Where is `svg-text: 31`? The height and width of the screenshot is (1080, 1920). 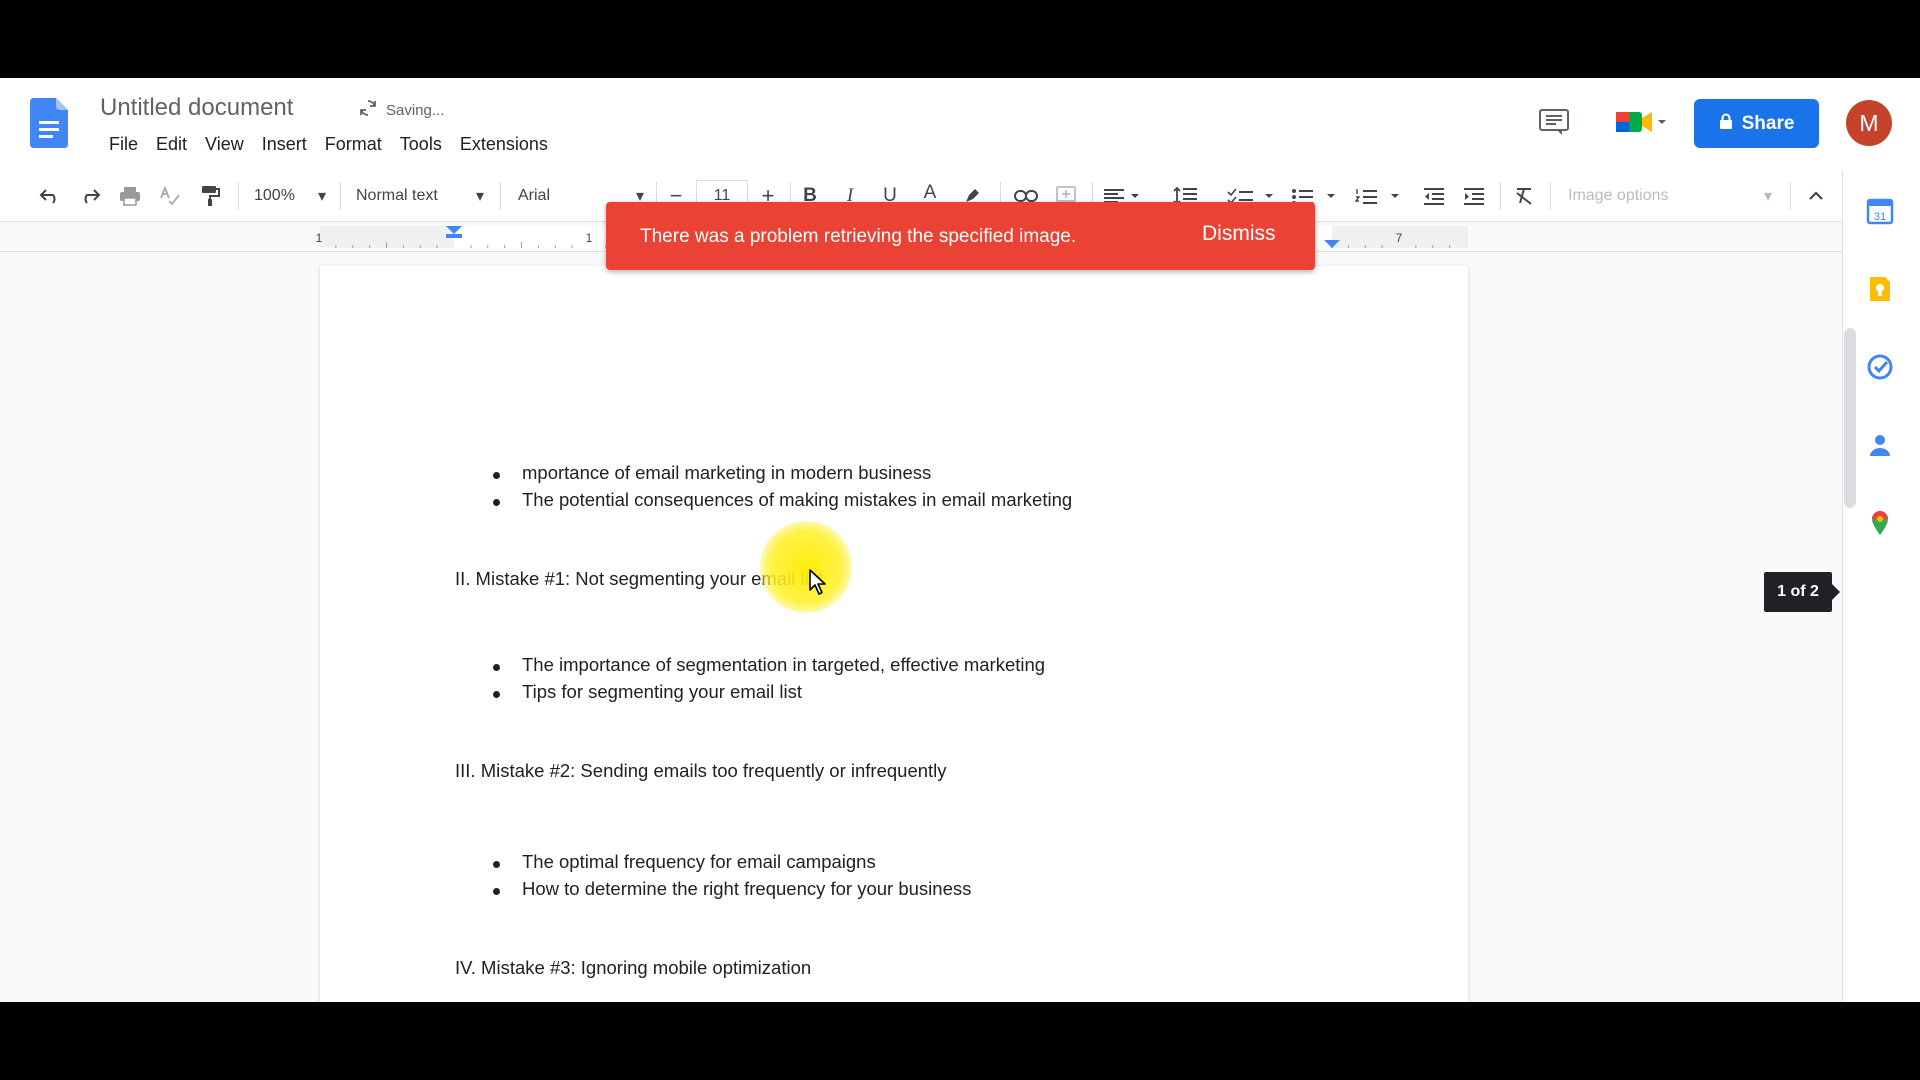
svg-text: 31 is located at coordinates (1880, 217).